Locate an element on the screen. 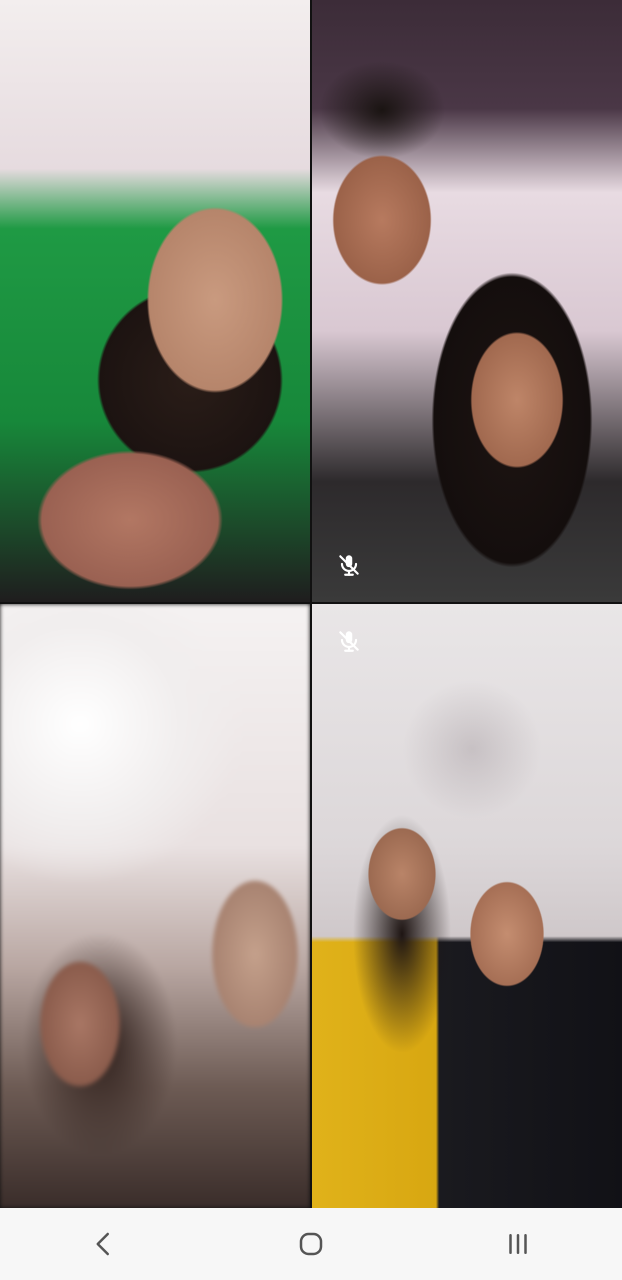 Image resolution: width=622 pixels, height=1280 pixels. recents-button is located at coordinates (518, 1244).